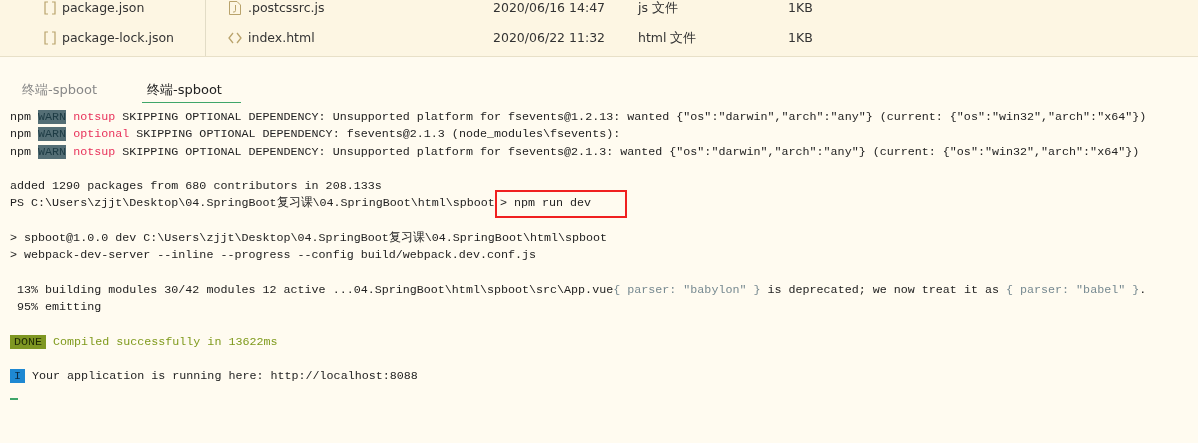  What do you see at coordinates (224, 376) in the screenshot?
I see `terminal-text: Your application is running here: http://localhost:8088` at bounding box center [224, 376].